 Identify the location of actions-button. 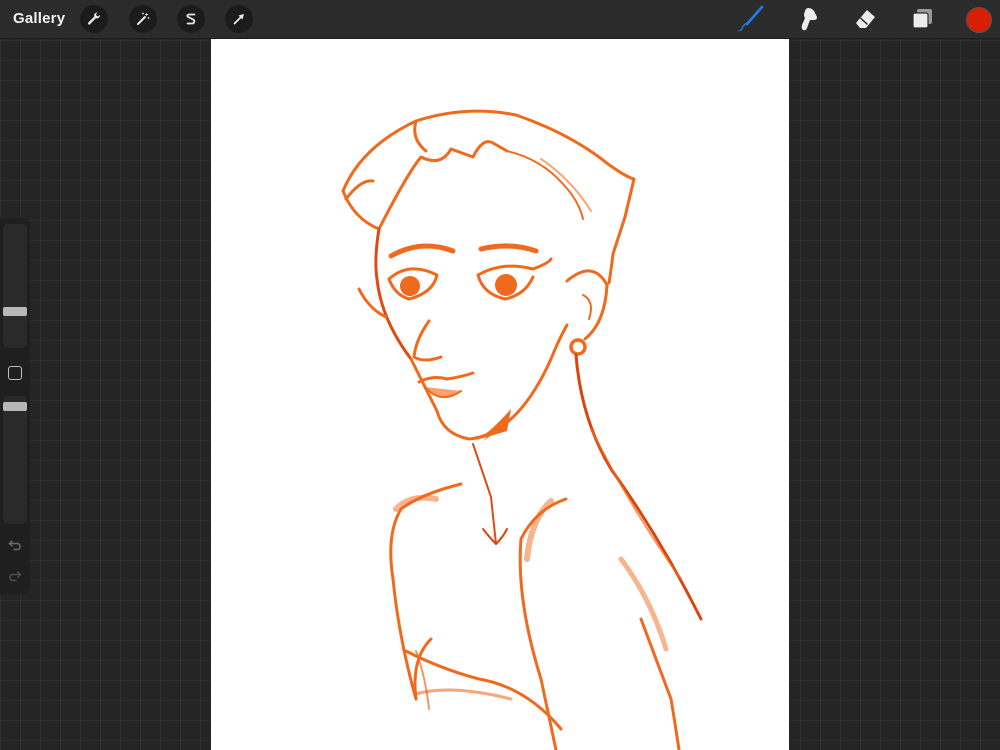
(94, 19).